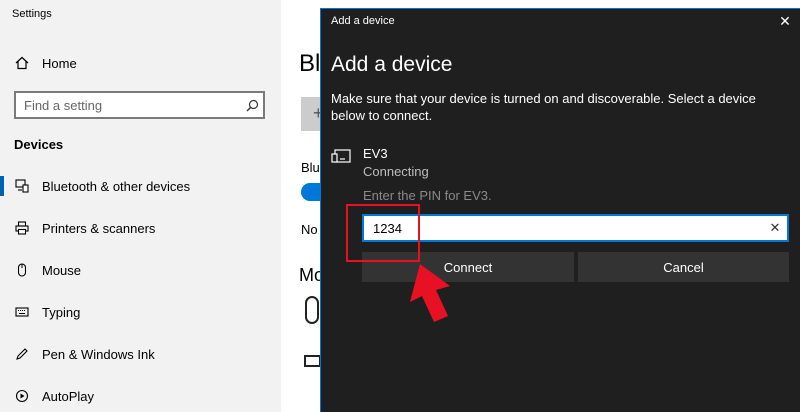  What do you see at coordinates (252, 105) in the screenshot?
I see `search-icon` at bounding box center [252, 105].